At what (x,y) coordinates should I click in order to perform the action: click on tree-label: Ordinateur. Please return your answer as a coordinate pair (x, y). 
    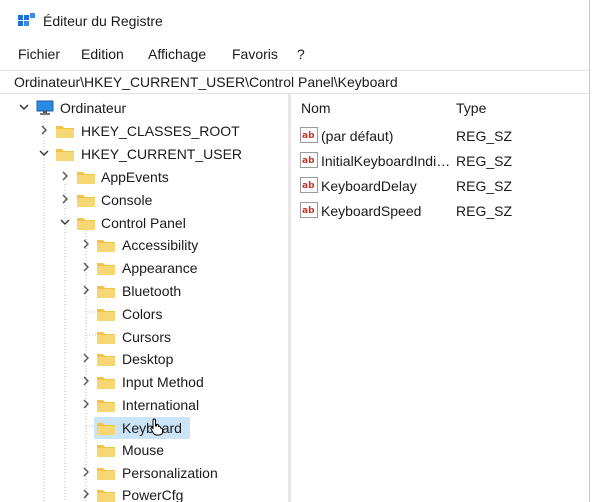
    Looking at the image, I should click on (93, 108).